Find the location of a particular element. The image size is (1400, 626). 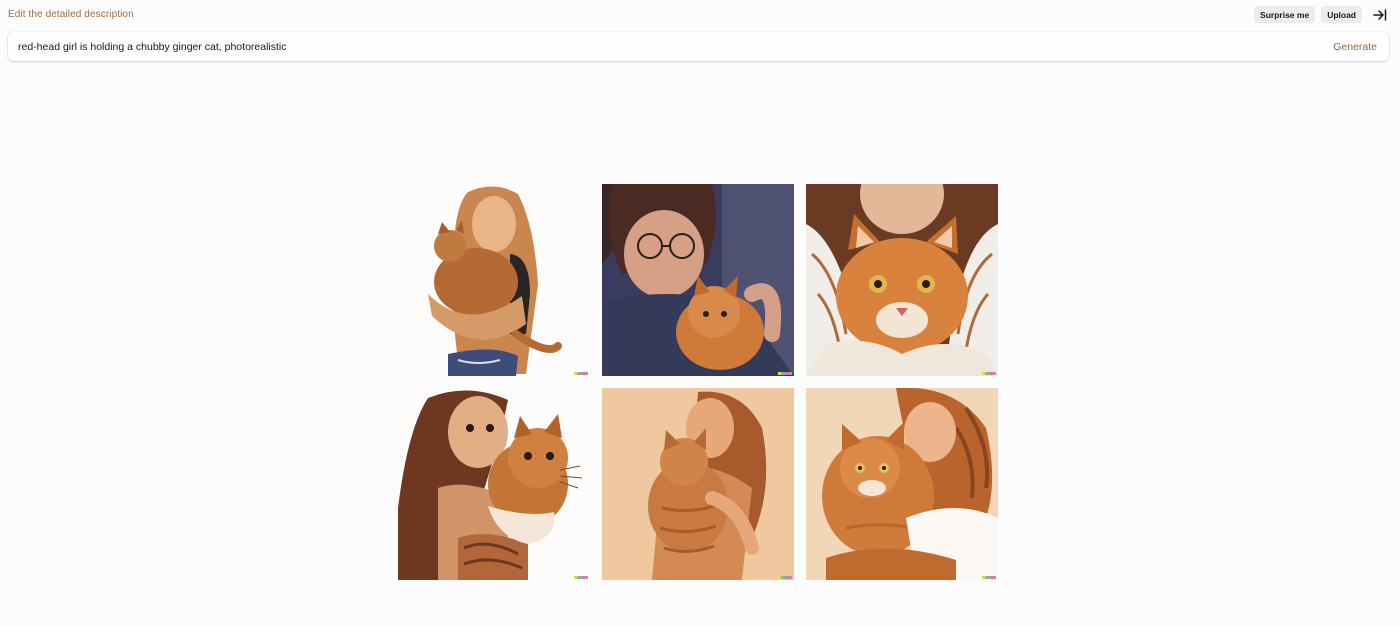

header-actions: Surprise me Upload is located at coordinates (1321, 14).